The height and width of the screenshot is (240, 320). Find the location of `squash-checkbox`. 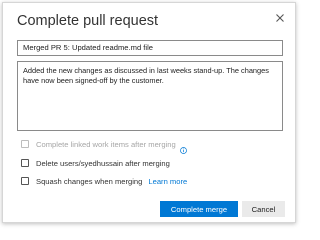

squash-checkbox is located at coordinates (25, 181).